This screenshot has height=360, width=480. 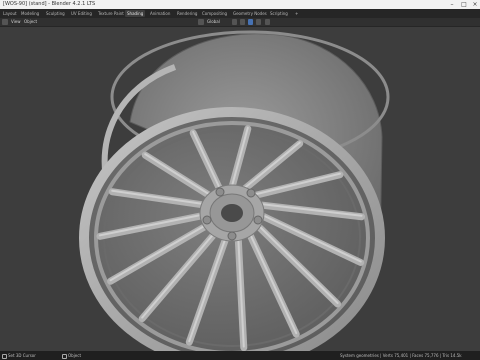 I want to click on tab-uv-editing: UV Editing, so click(x=81, y=13).